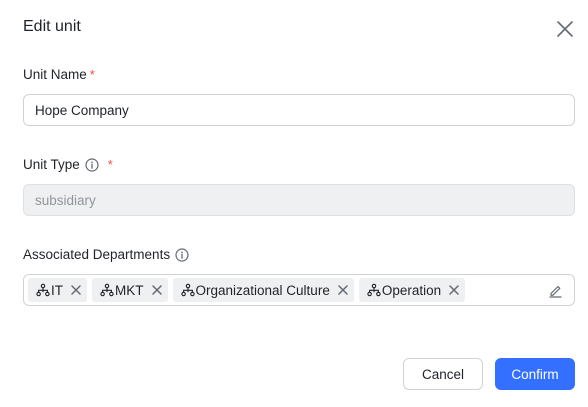 The height and width of the screenshot is (407, 588). What do you see at coordinates (555, 290) in the screenshot?
I see `edit-icon` at bounding box center [555, 290].